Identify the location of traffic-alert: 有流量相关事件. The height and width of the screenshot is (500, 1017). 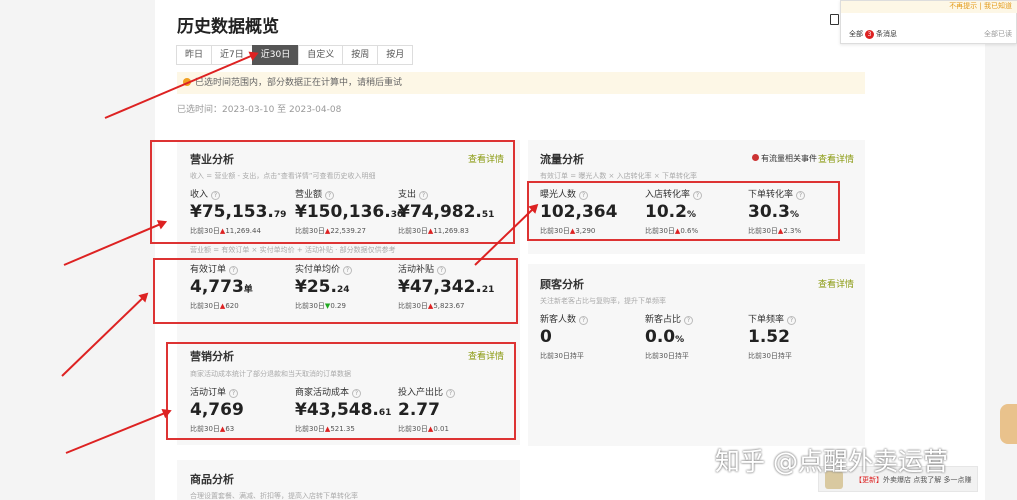
(784, 158).